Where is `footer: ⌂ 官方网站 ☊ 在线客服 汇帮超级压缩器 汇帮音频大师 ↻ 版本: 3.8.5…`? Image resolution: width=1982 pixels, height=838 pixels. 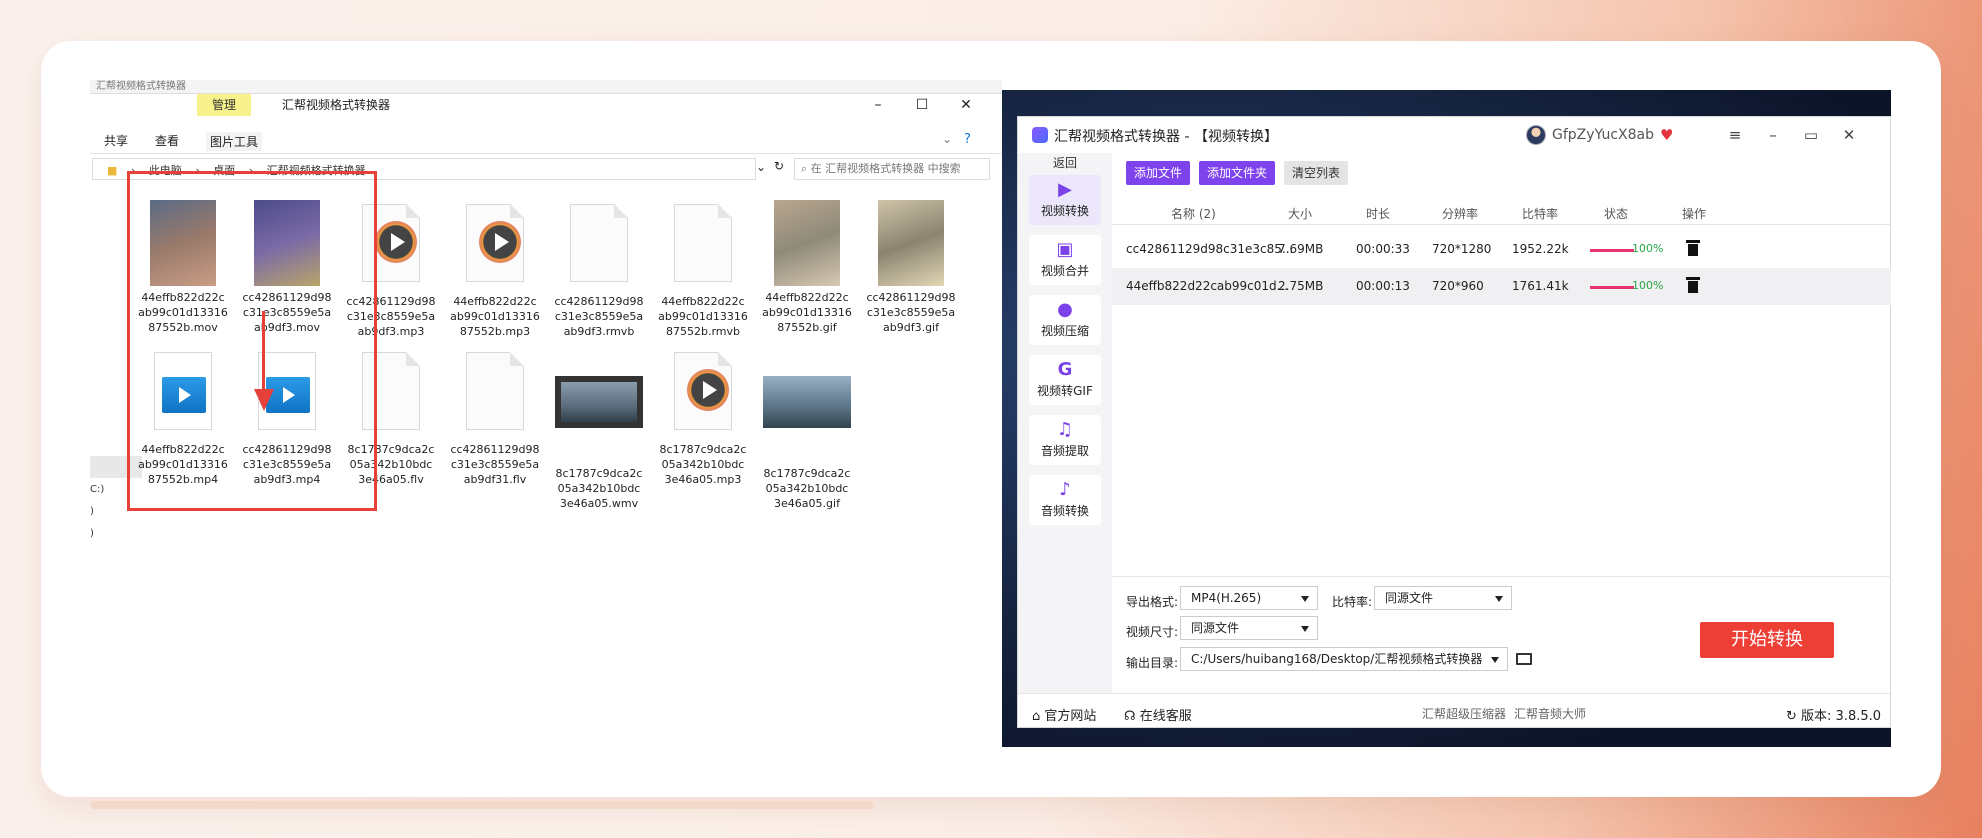
footer: ⌂ 官方网站 ☊ 在线客服 汇帮超级压缩器 汇帮音频大师 ↻ 版本: 3.8.5… is located at coordinates (1455, 711).